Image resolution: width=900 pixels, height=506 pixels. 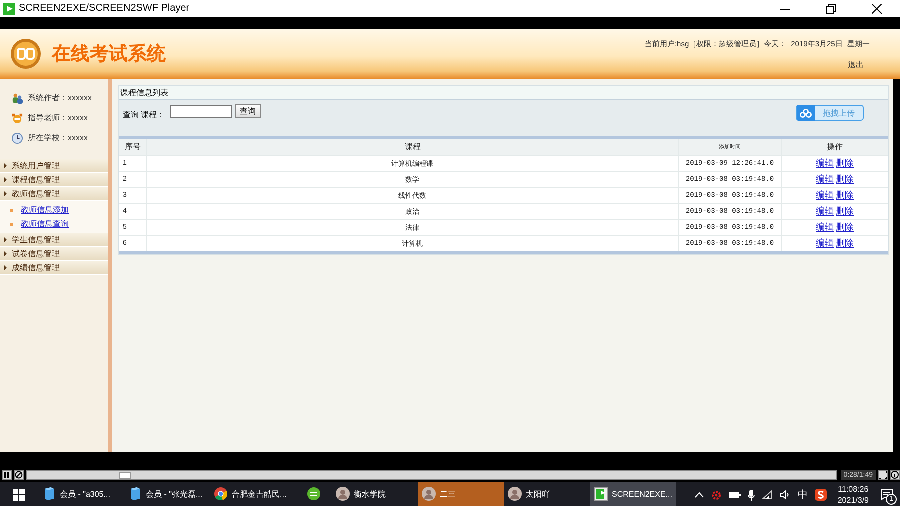 I want to click on panel-title: 课程信息列表, so click(x=144, y=94).